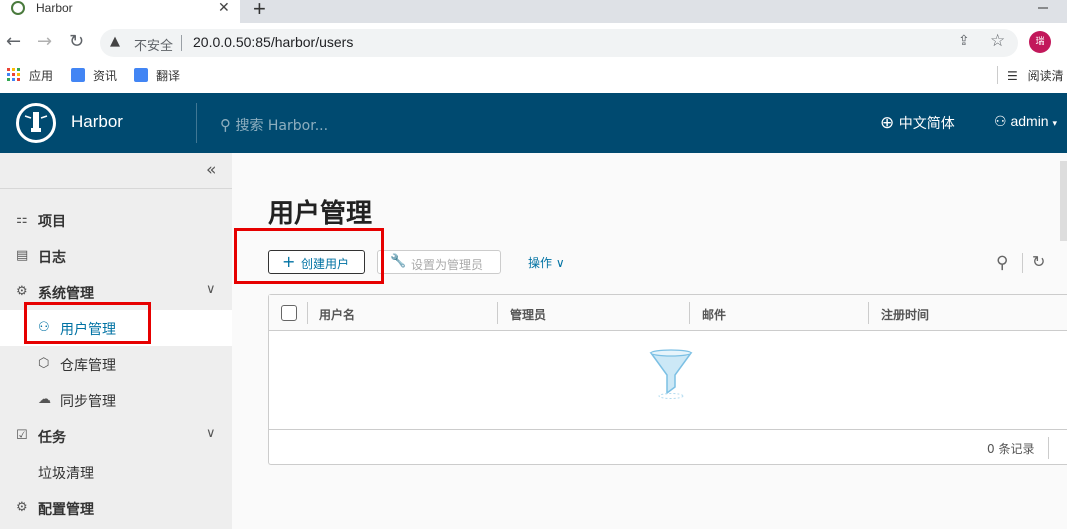 This screenshot has height=529, width=1067. Describe the element at coordinates (115, 41) in the screenshot. I see `warning-icon: ▲` at that location.